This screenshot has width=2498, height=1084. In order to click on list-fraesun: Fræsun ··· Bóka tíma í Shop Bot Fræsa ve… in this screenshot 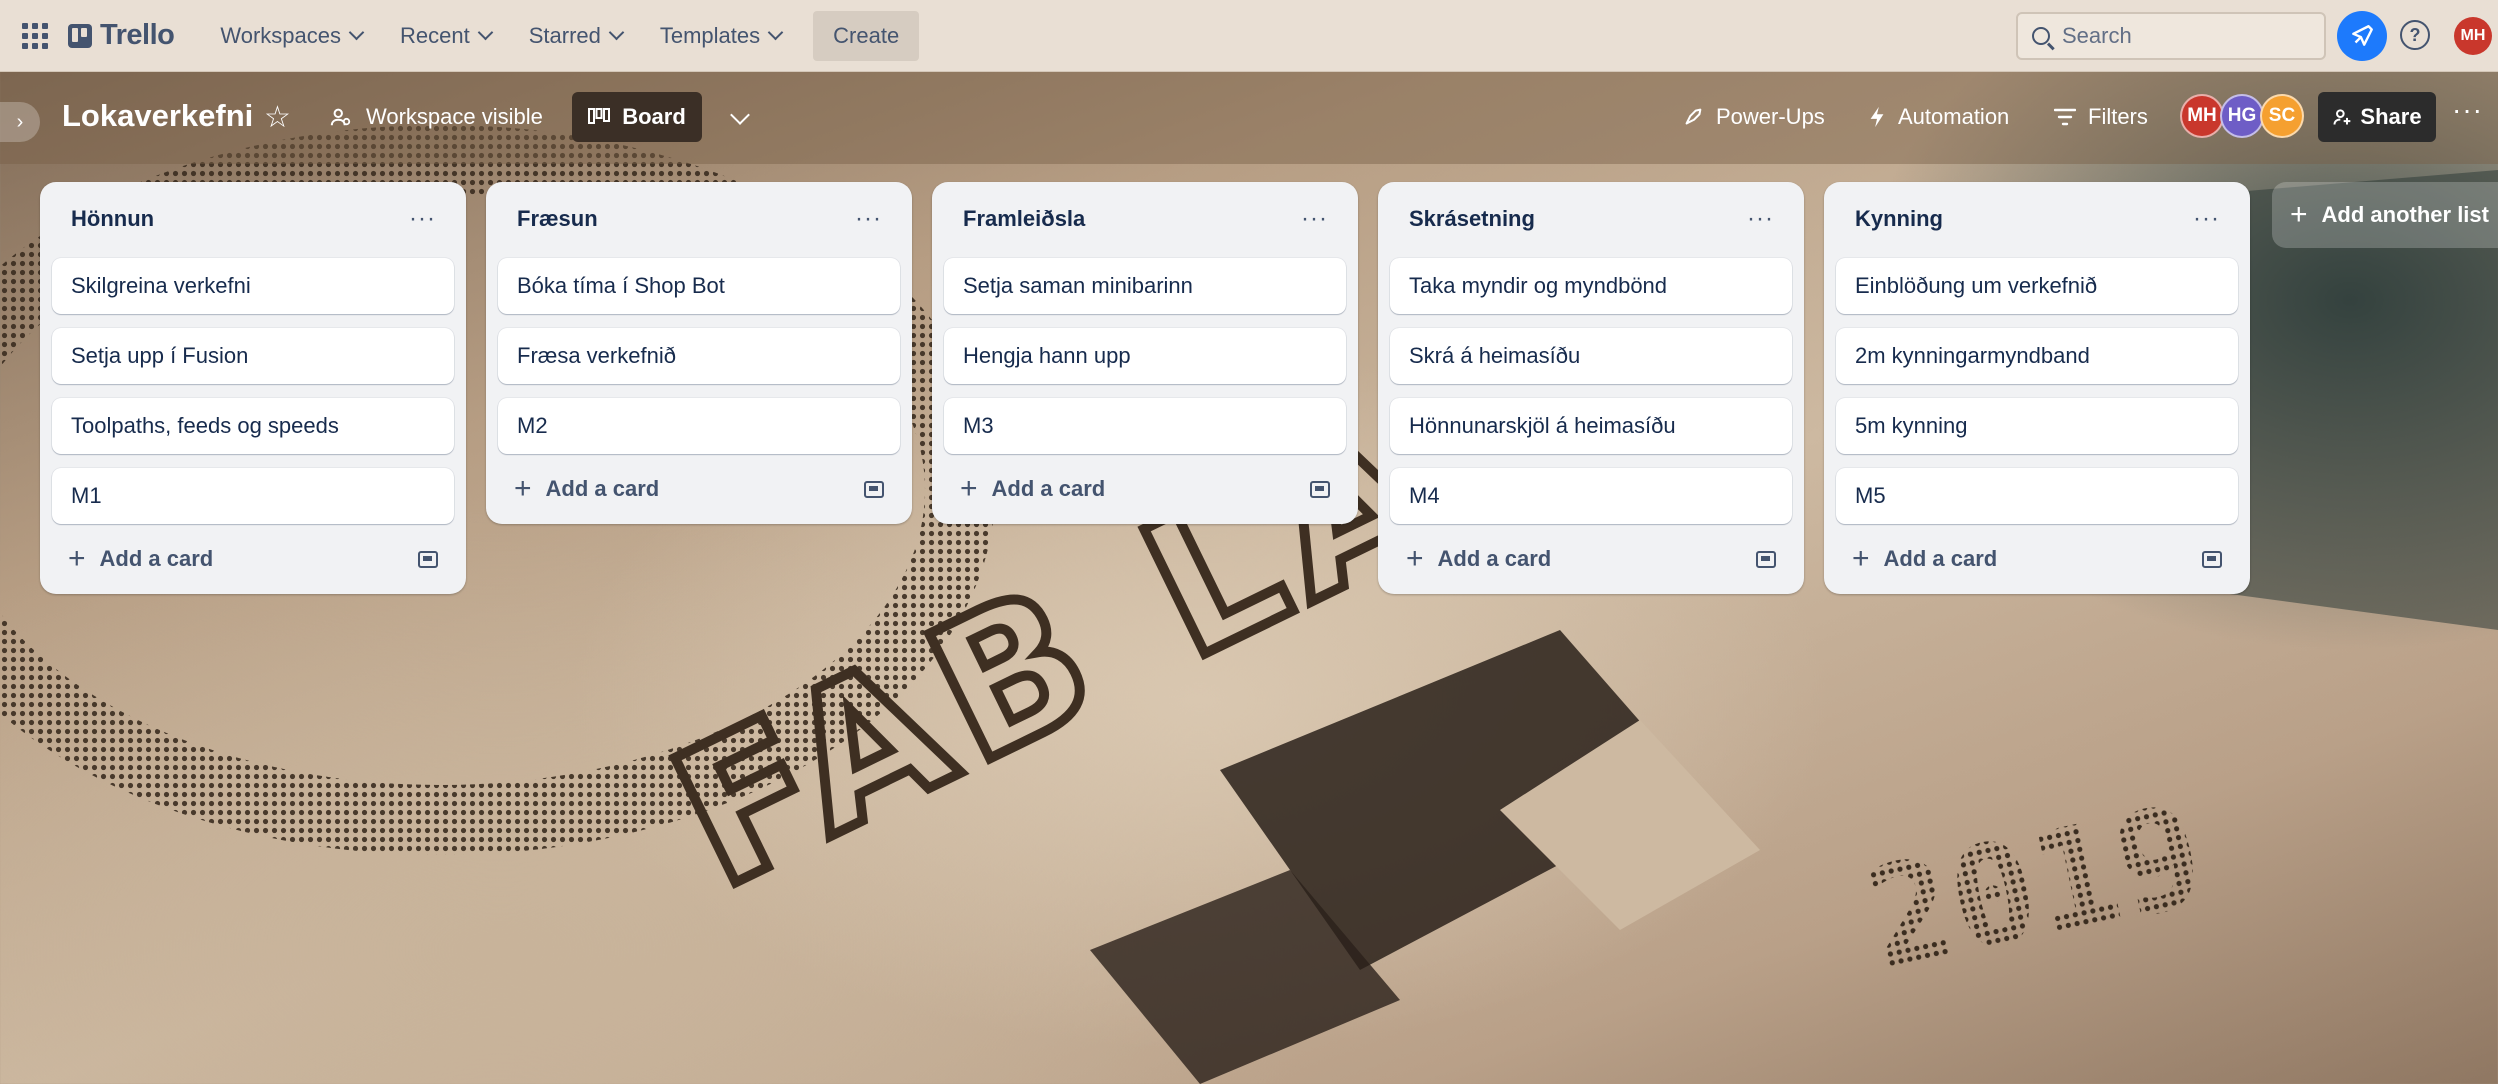, I will do `click(699, 353)`.